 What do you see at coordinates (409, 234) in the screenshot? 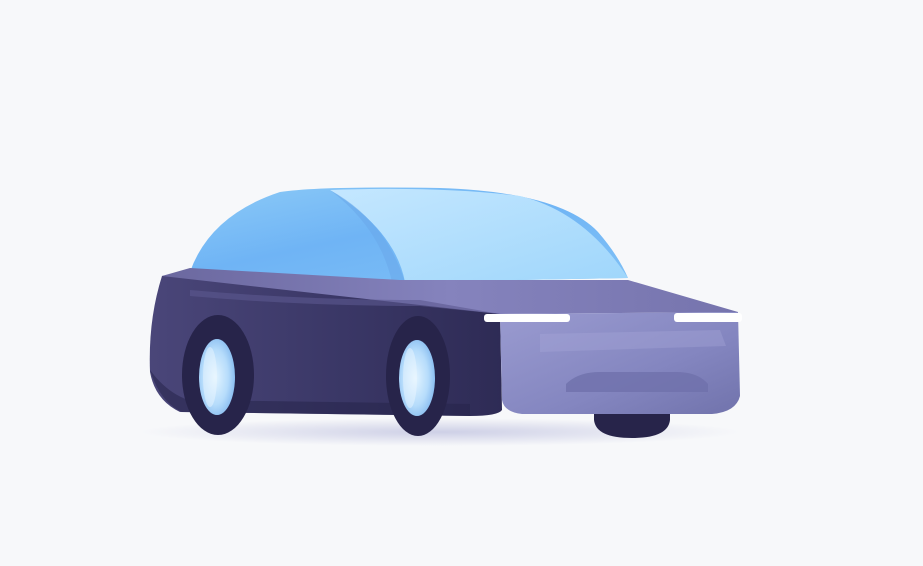
I see `windshield-canopy` at bounding box center [409, 234].